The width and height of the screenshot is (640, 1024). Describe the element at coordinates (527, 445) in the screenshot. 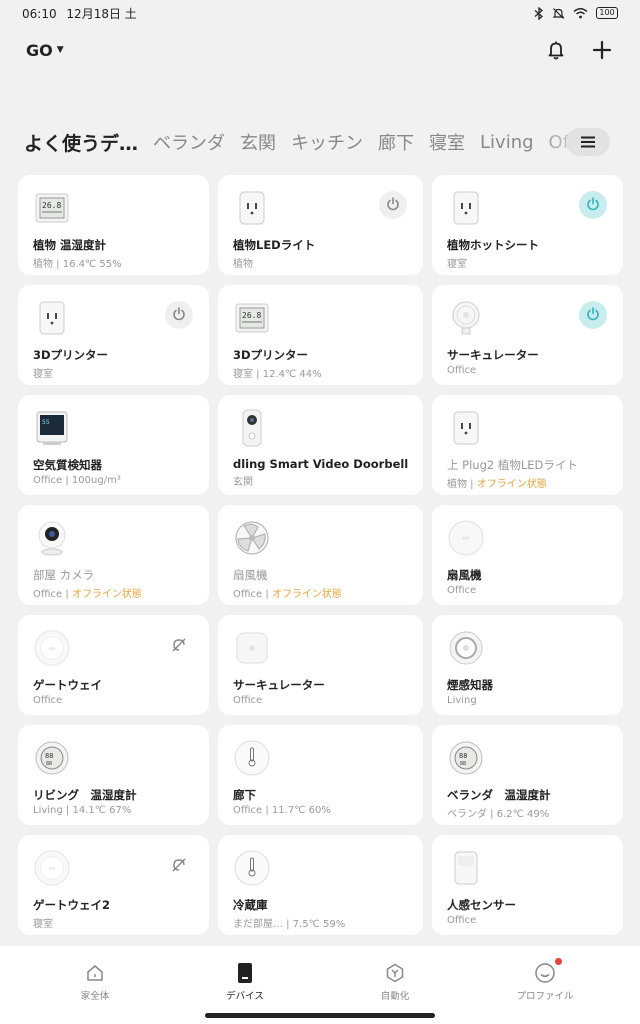

I see `device-card: 上 Plug2 植物LEDライト 植物 | オフライン状態` at that location.